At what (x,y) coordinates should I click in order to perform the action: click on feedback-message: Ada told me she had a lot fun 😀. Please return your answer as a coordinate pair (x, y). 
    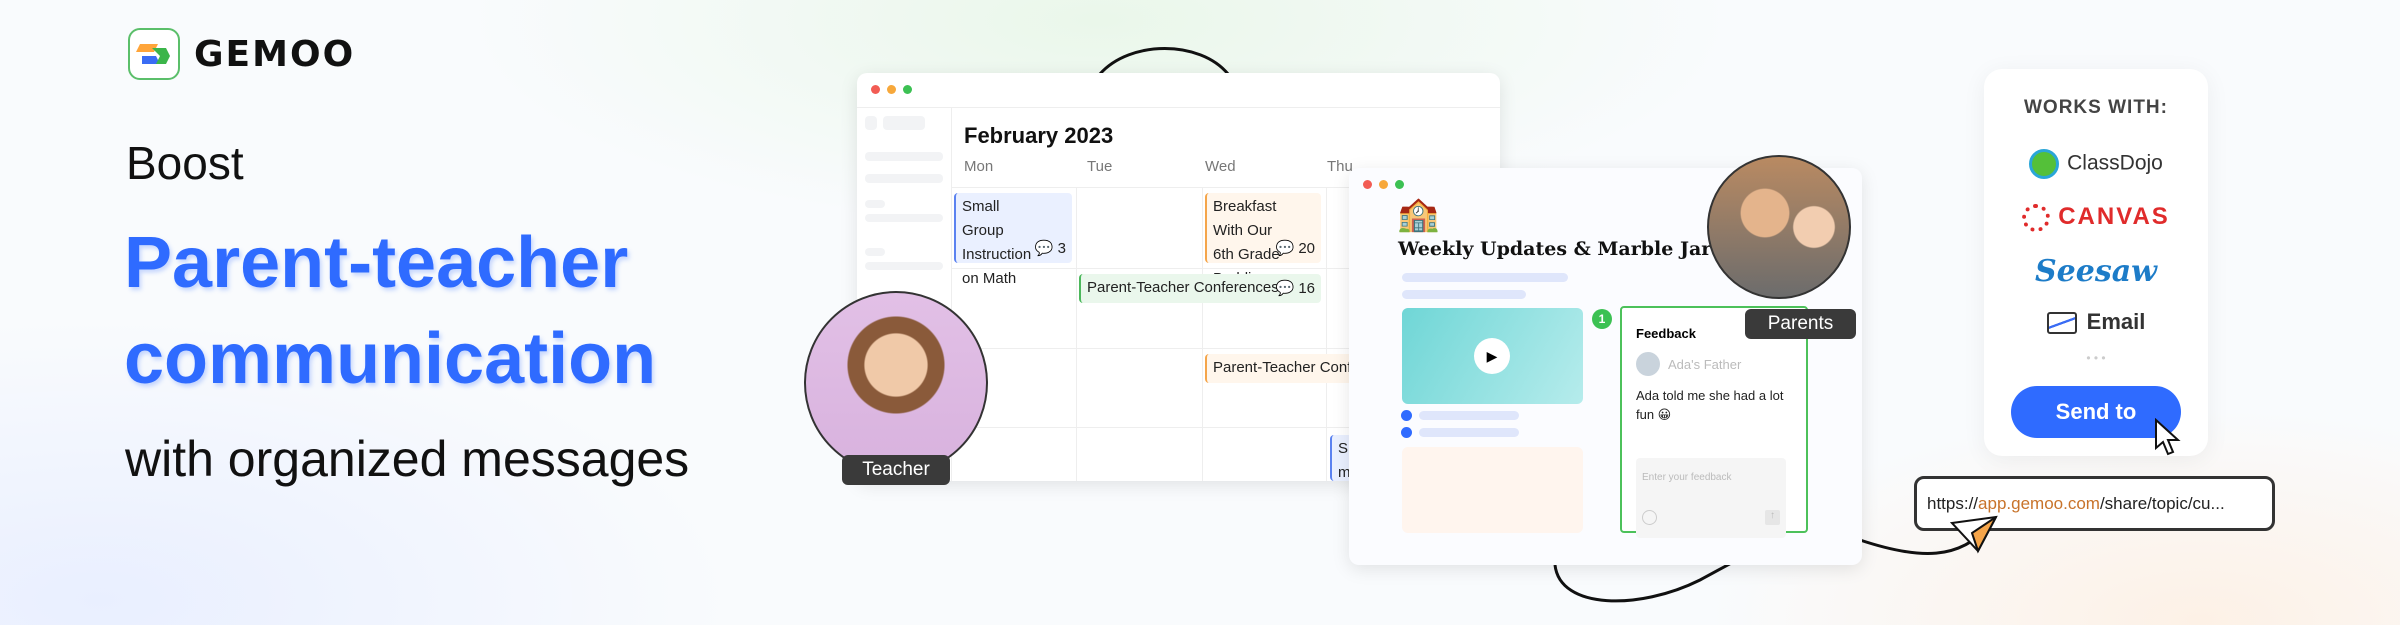
    Looking at the image, I should click on (1710, 405).